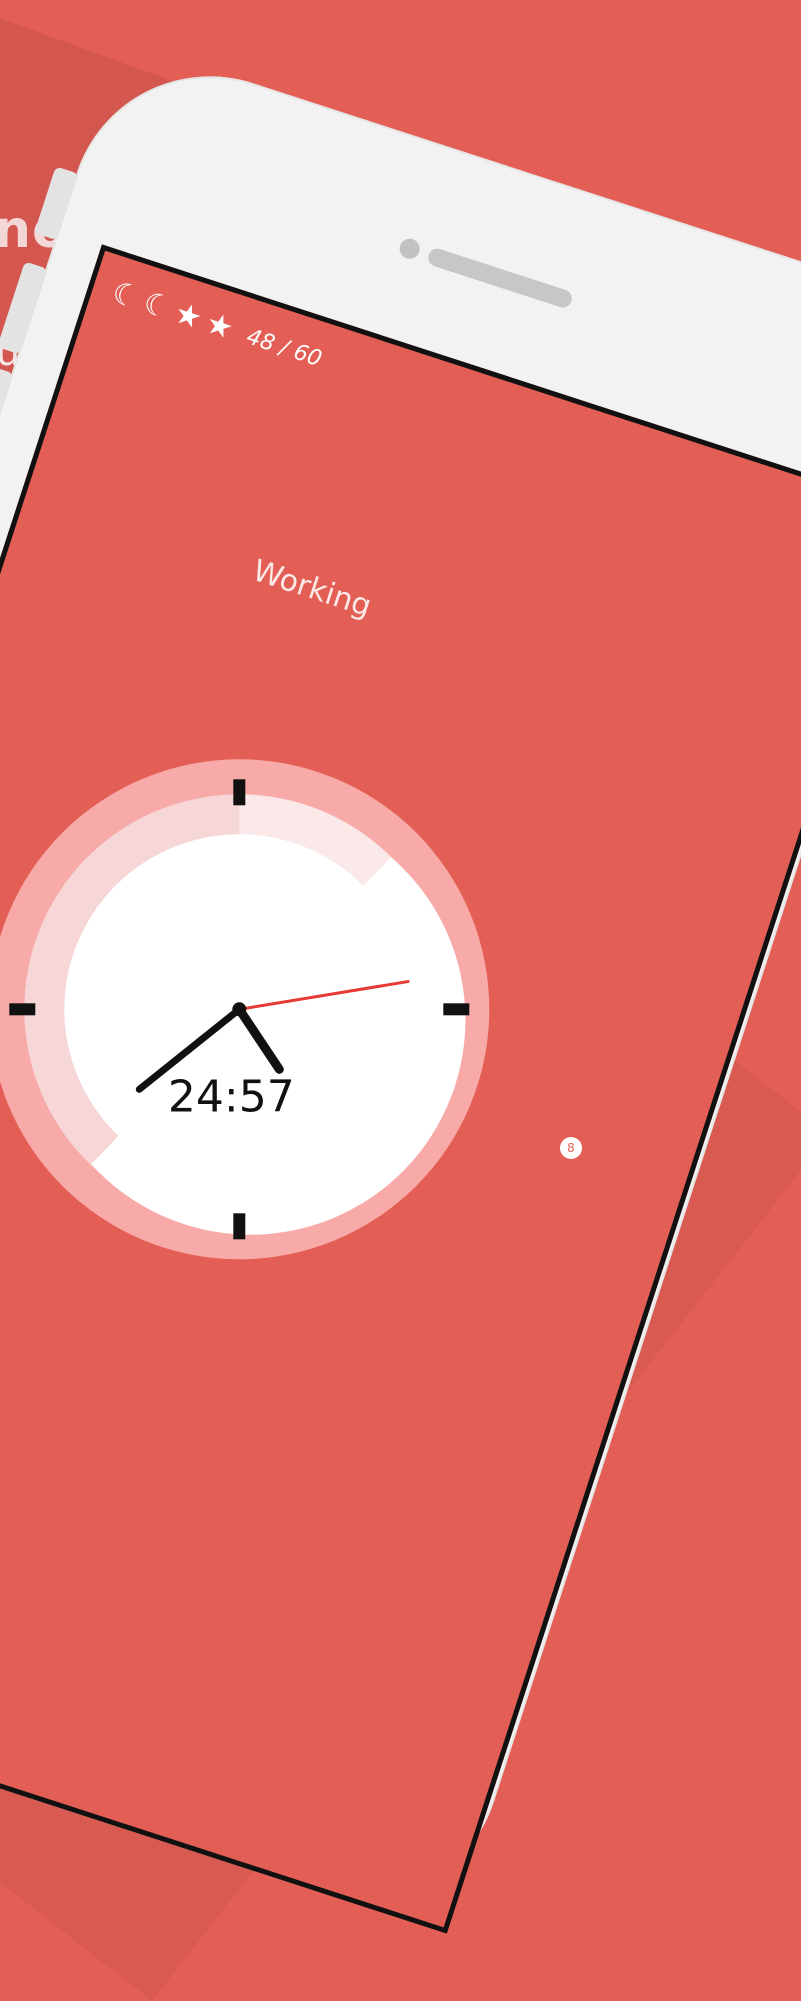  I want to click on status-bar: ☾ ☾ ★ ★ 48 / 60, so click(216, 324).